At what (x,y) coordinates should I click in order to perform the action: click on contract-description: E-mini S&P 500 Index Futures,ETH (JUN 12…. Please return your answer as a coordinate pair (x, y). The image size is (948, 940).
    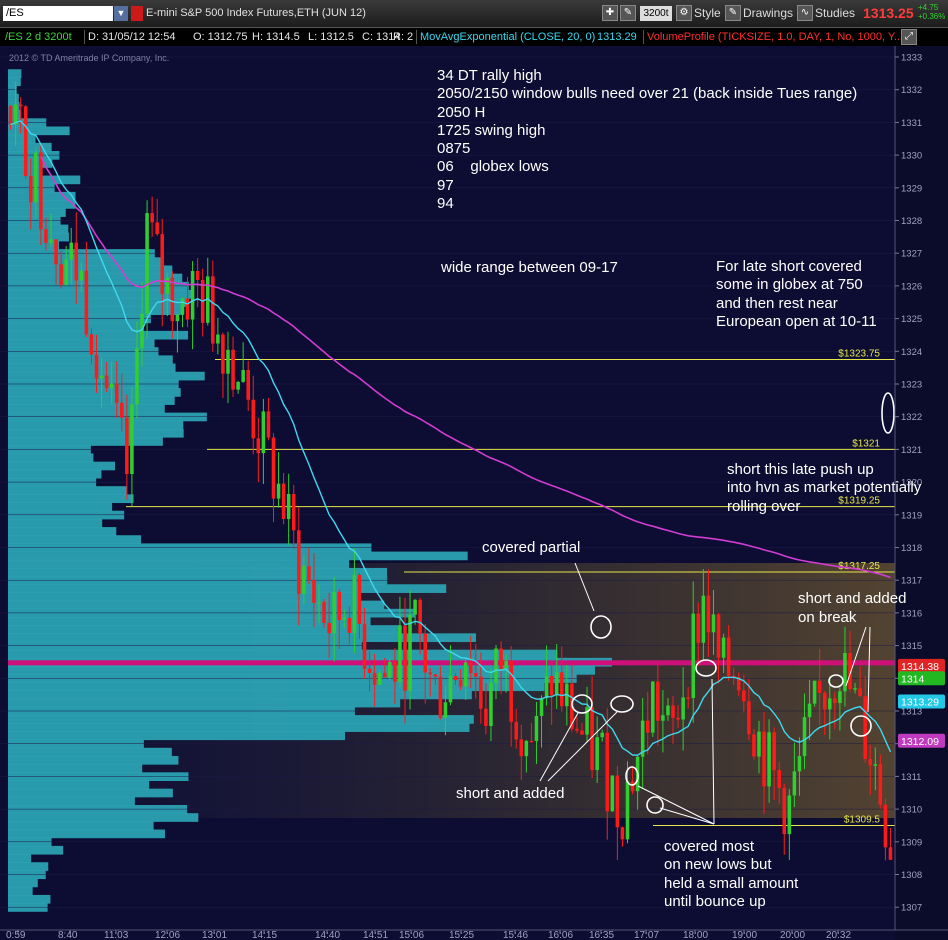
    Looking at the image, I should click on (256, 13).